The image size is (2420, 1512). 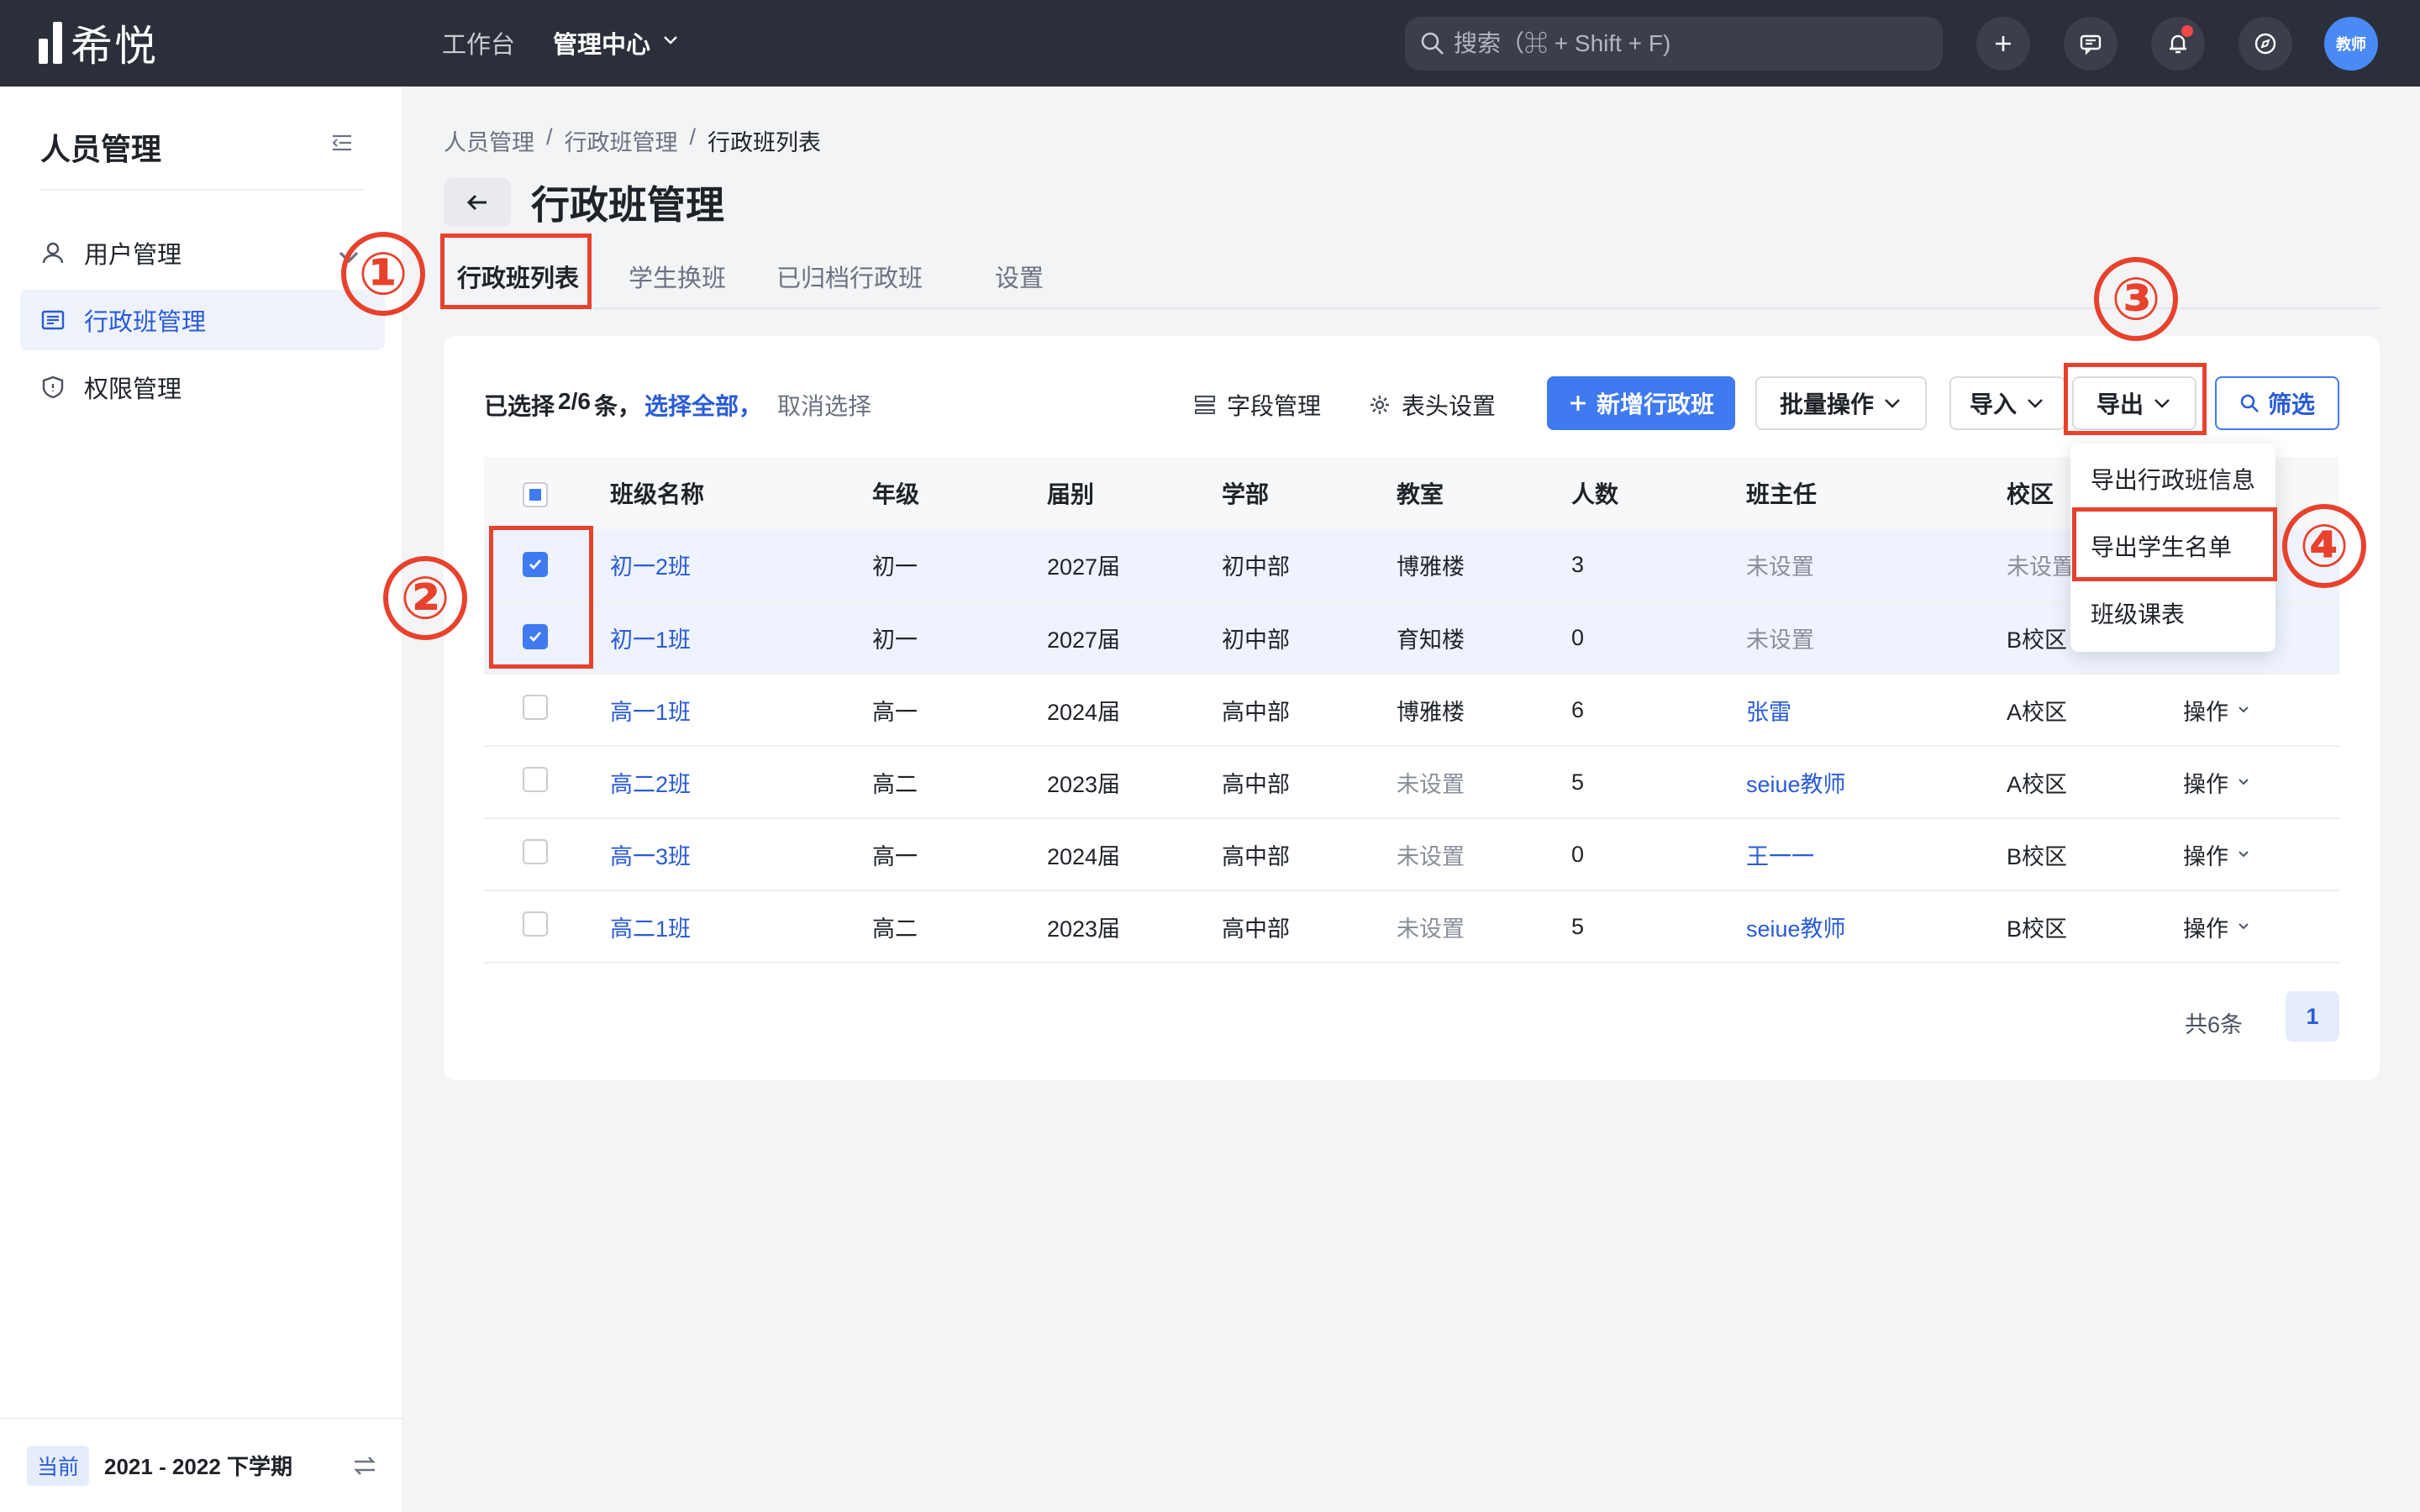 I want to click on select-all-checkbox, so click(x=536, y=494).